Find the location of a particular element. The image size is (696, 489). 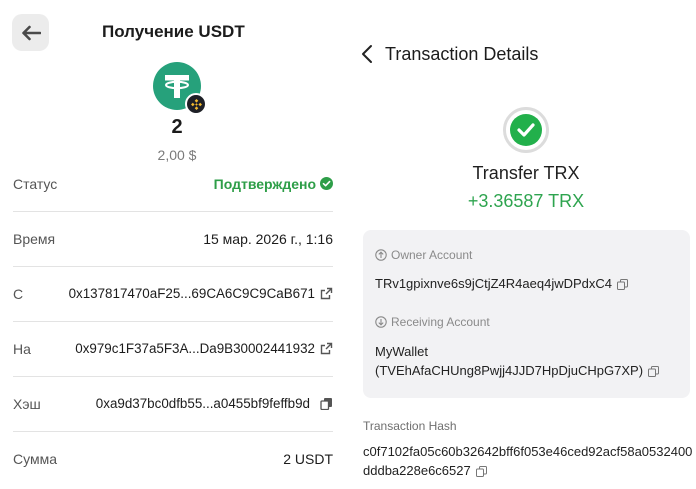

from-row: С 0x137817470aF25...69CA6C9C9CaB671 is located at coordinates (173, 294).